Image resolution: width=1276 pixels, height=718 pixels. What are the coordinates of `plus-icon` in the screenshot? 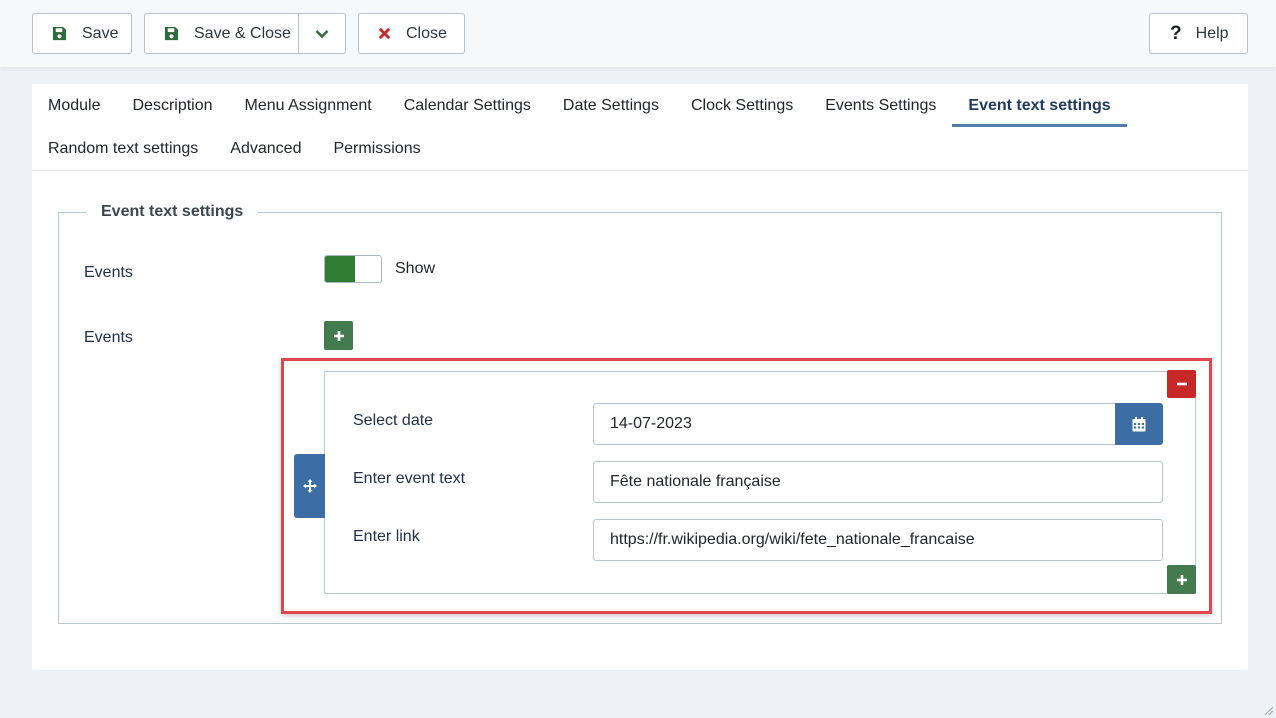 It's located at (338, 335).